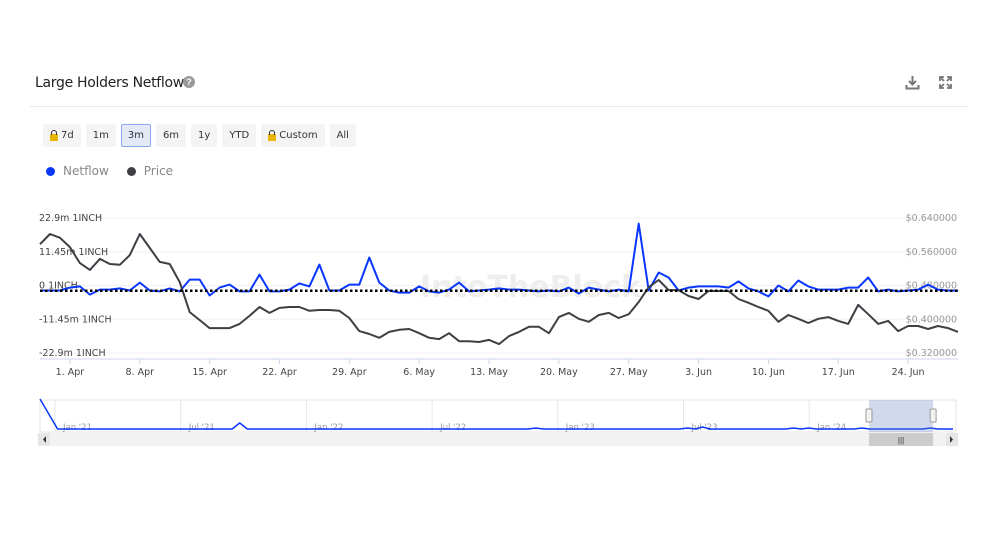 The width and height of the screenshot is (984, 555). Describe the element at coordinates (901, 416) in the screenshot. I see `navigator-selection` at that location.